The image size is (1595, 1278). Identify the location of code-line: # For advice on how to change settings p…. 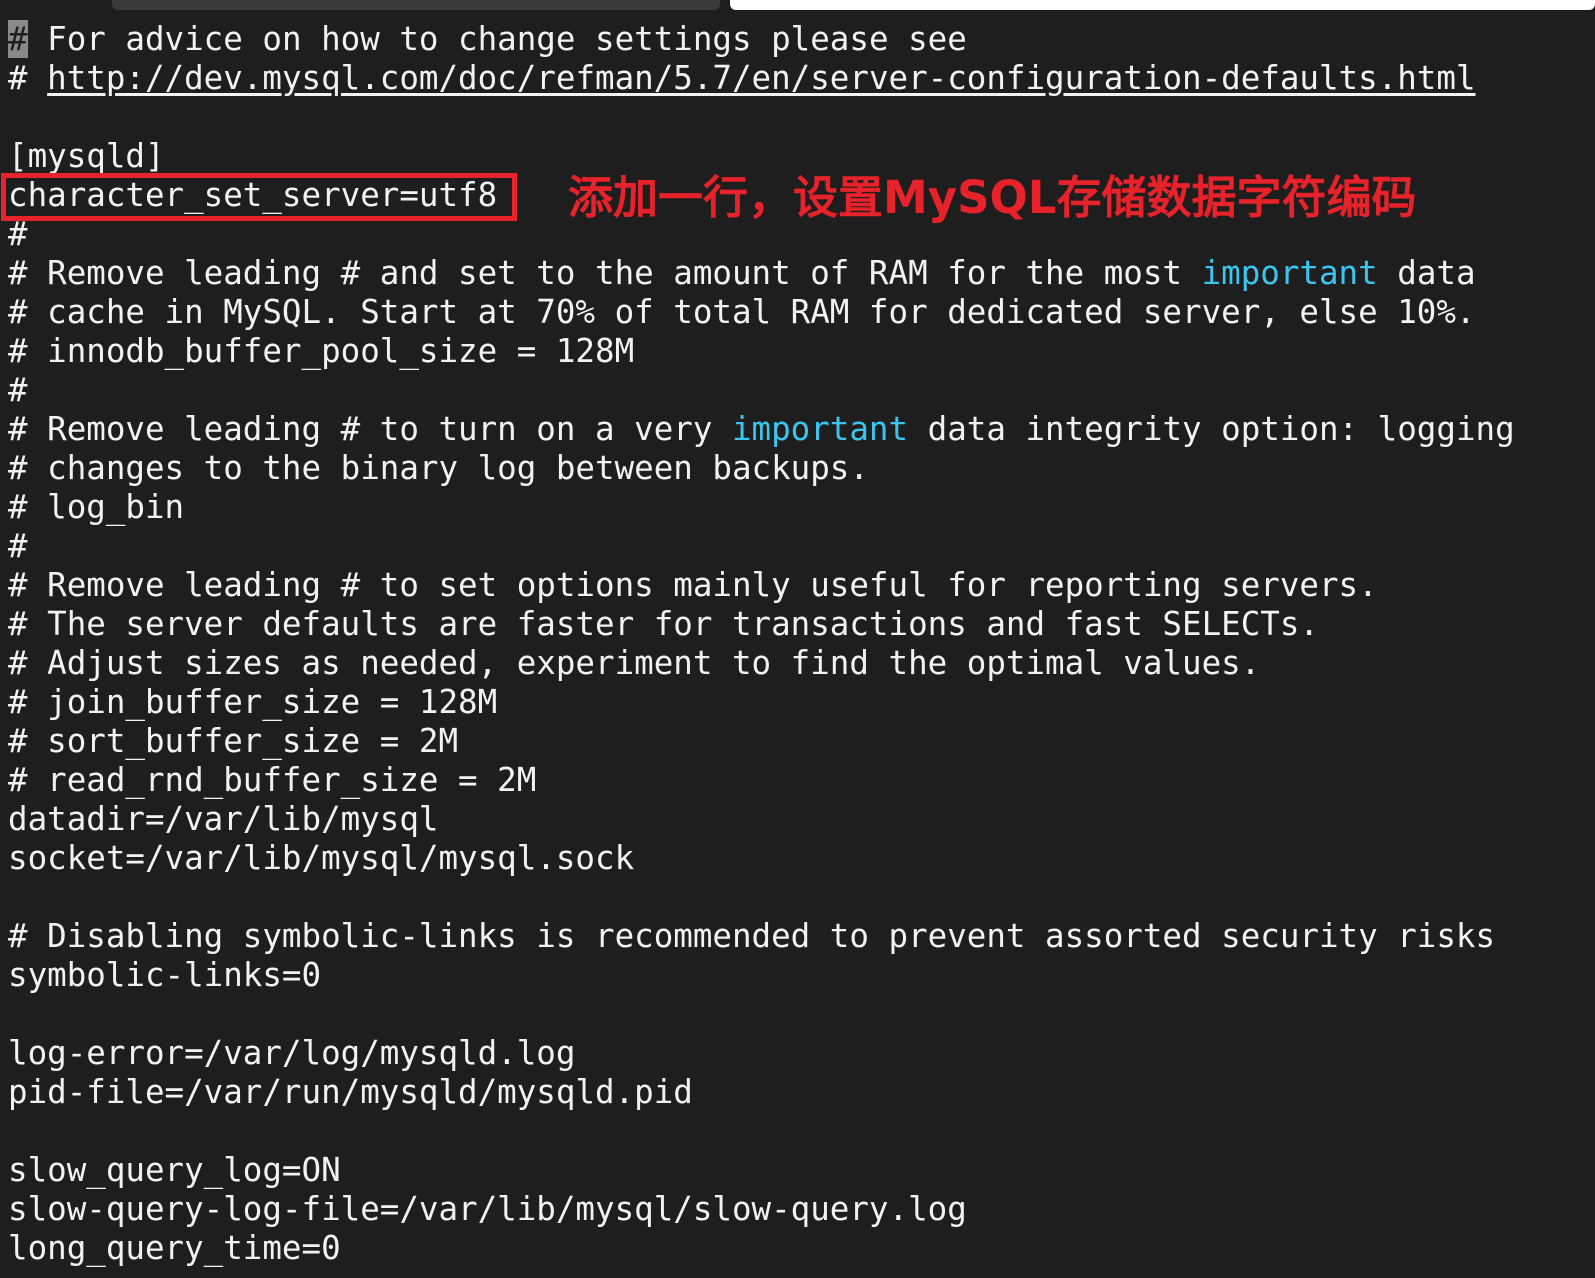
(798, 39).